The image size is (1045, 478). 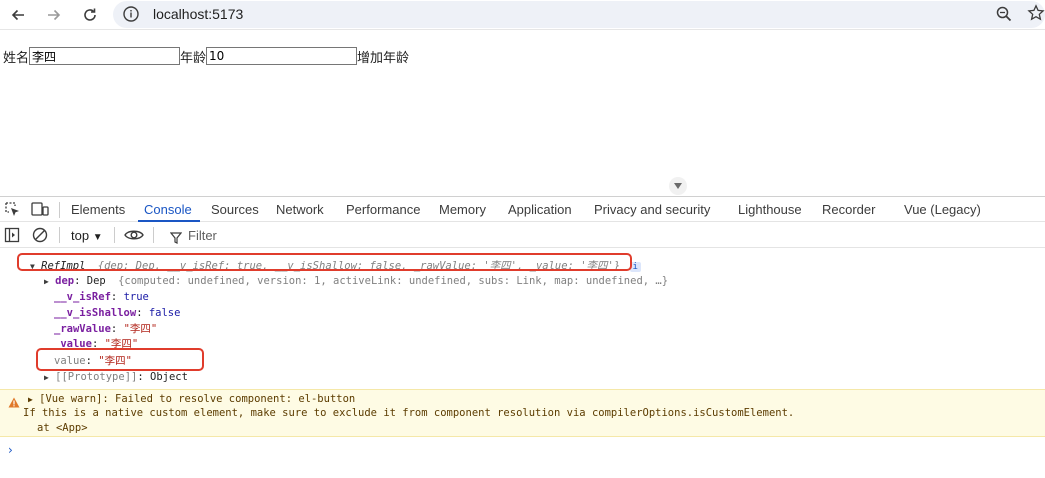 I want to click on prop-key: __v_isRef, so click(x=82, y=297).